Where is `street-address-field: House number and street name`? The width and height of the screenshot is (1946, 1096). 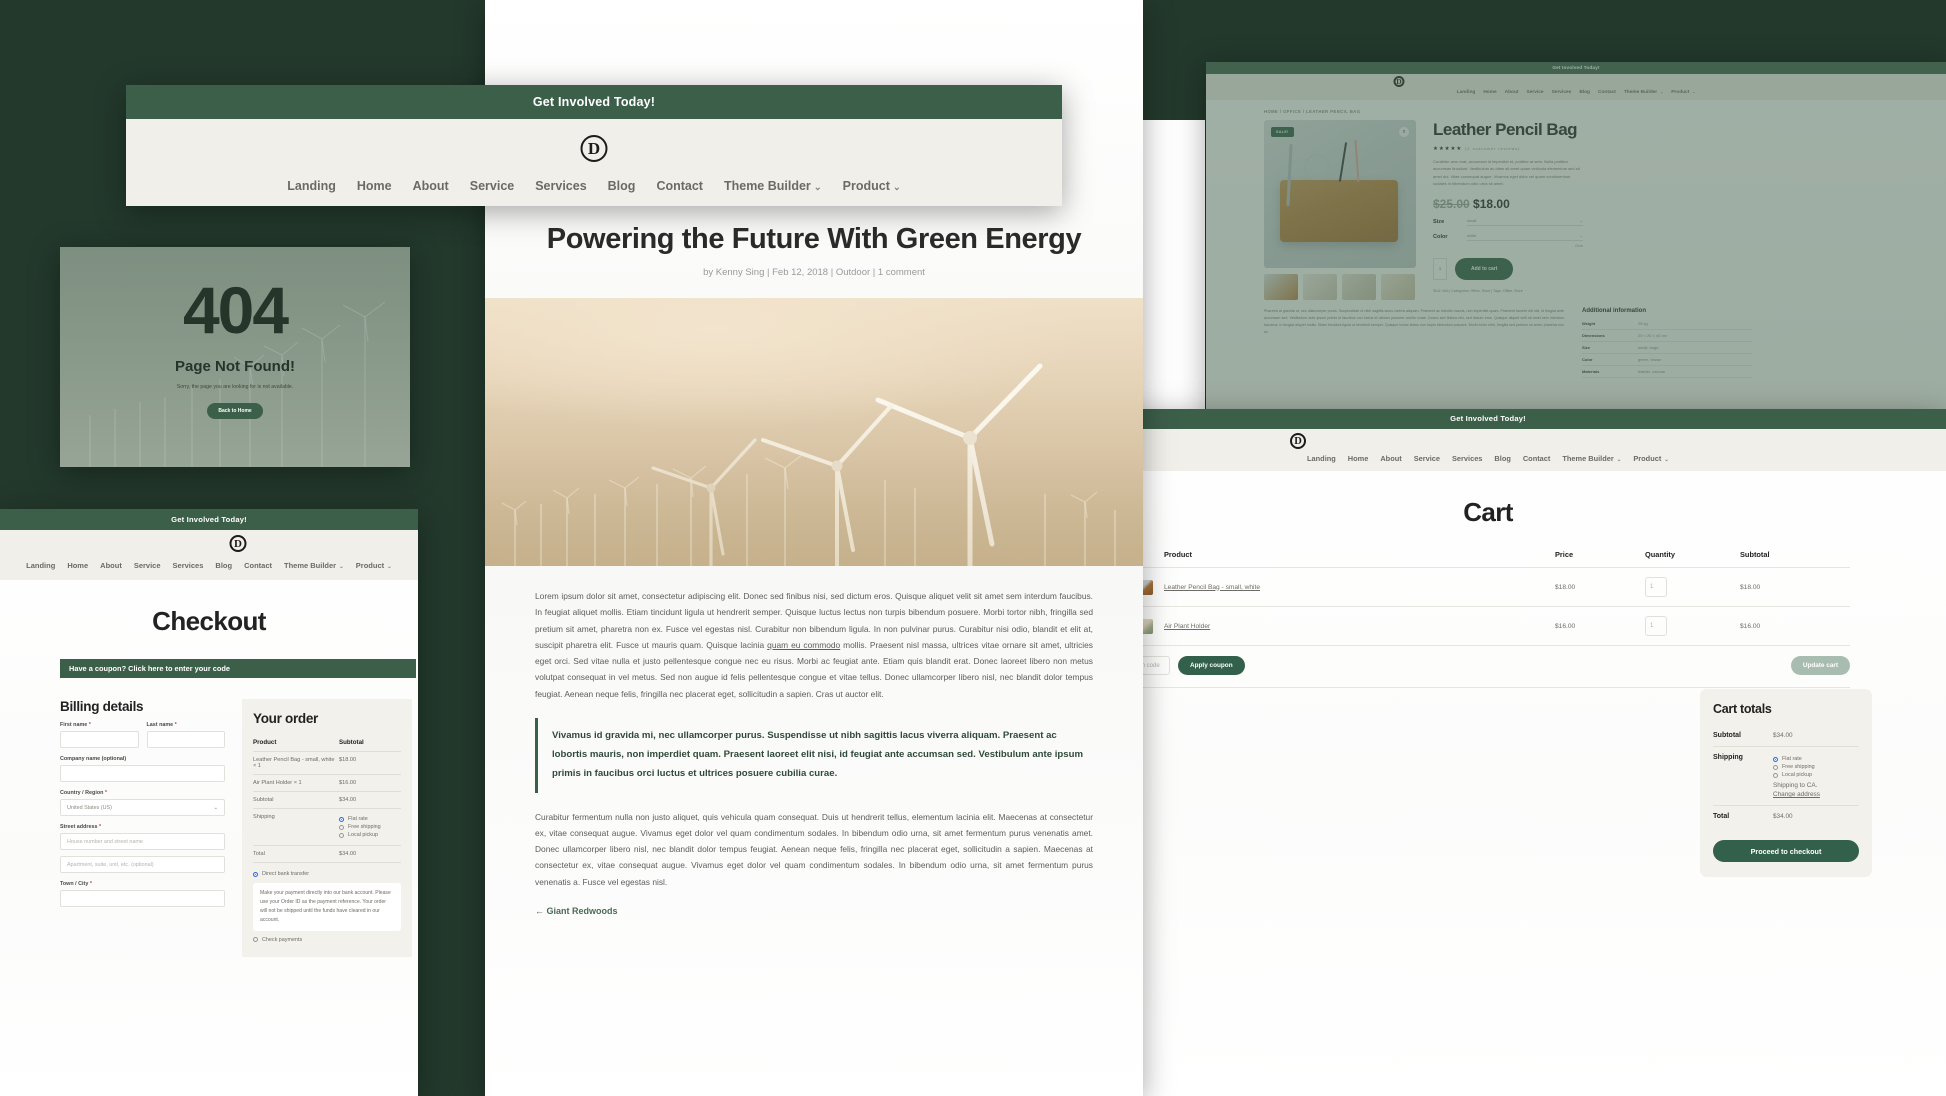
street-address-field: House number and street name is located at coordinates (142, 841).